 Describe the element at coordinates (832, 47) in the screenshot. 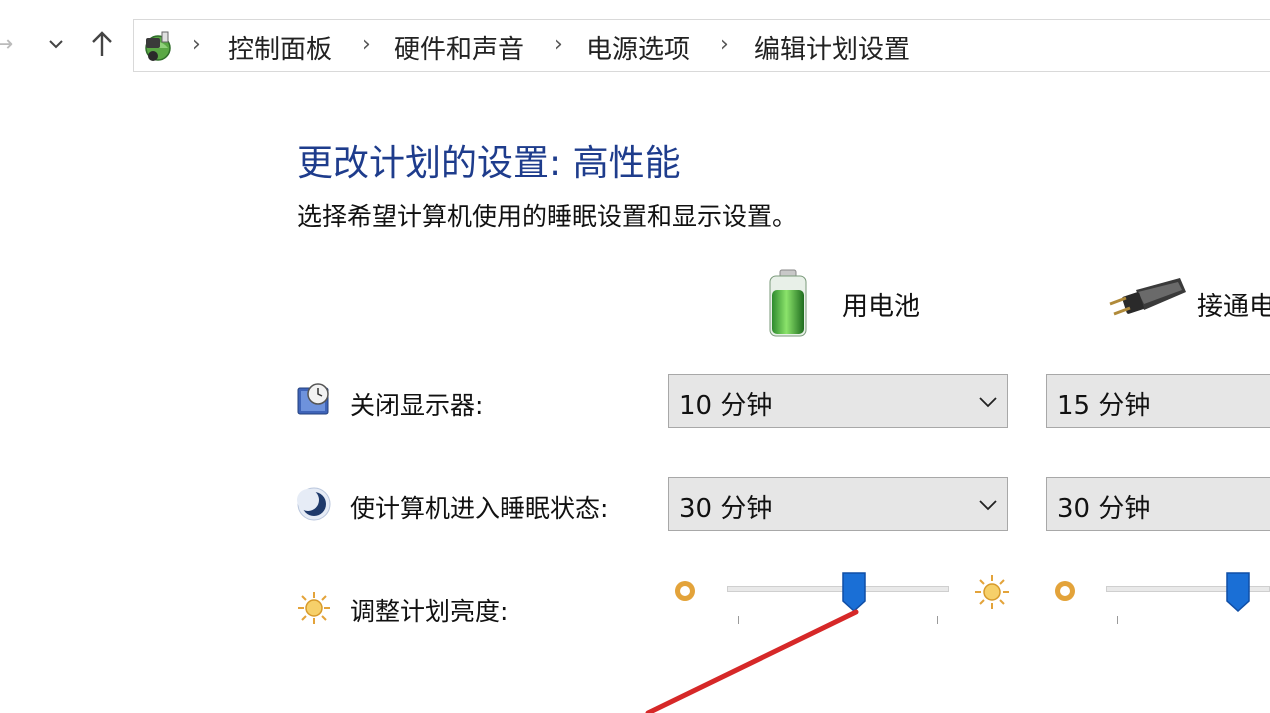

I see `breadcrumb-edit-plan: 编辑计划设置` at that location.